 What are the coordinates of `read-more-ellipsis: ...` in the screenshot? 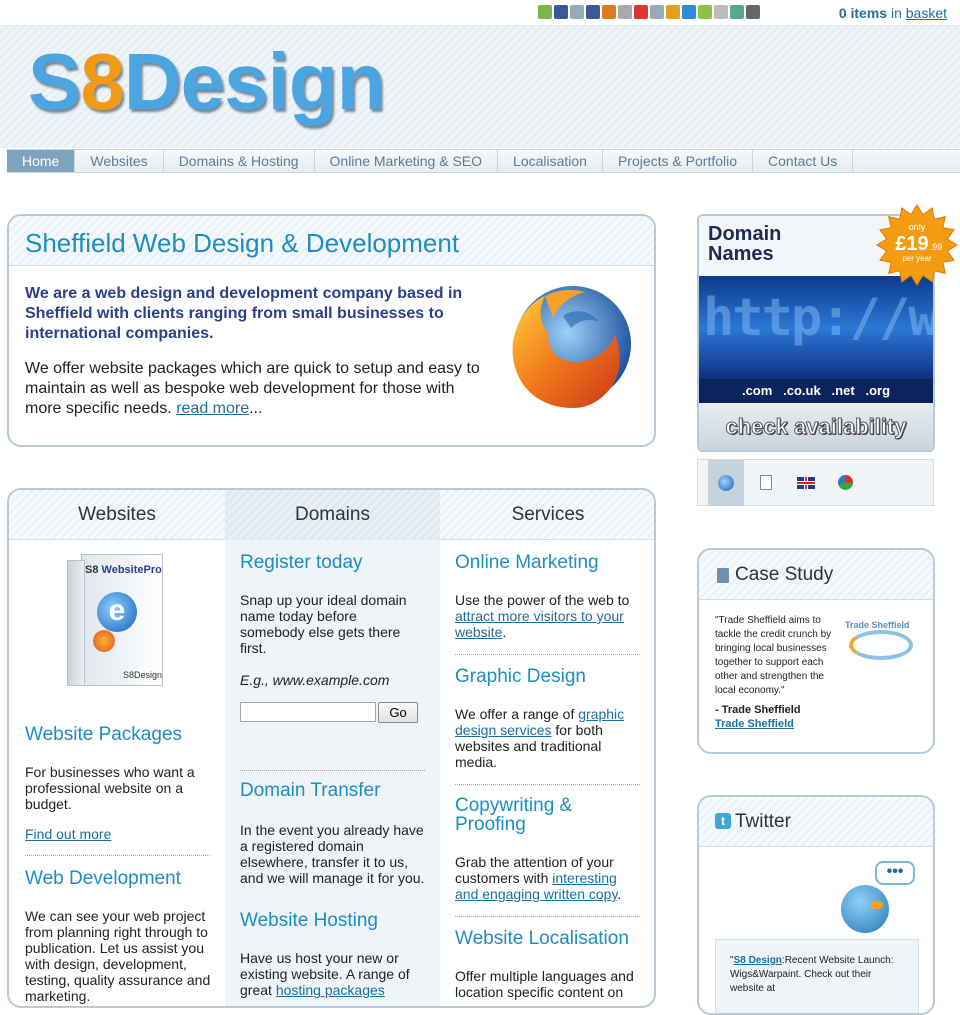 It's located at (256, 408).